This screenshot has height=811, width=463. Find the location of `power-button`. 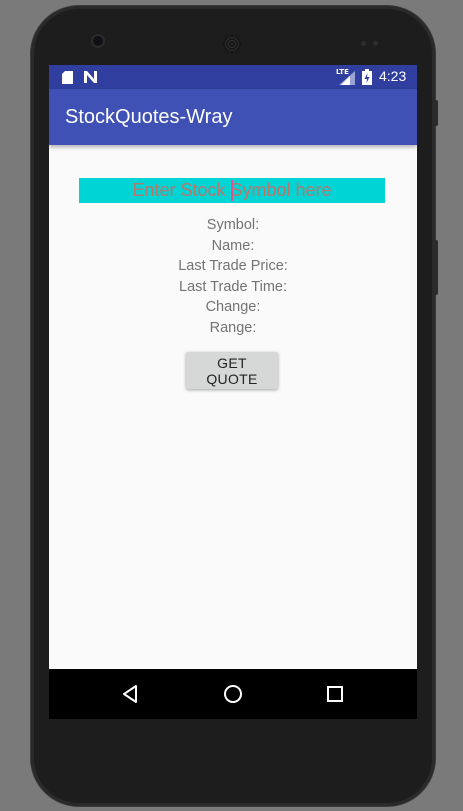

power-button is located at coordinates (435, 113).